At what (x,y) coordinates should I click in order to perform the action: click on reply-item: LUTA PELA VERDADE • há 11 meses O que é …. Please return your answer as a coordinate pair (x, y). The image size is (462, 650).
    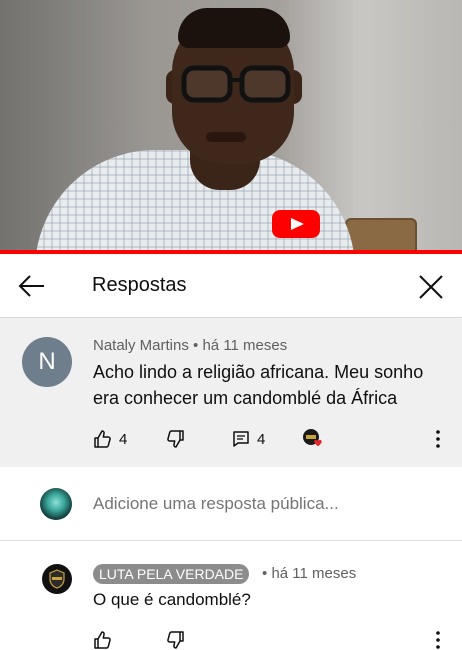
    Looking at the image, I should click on (231, 603).